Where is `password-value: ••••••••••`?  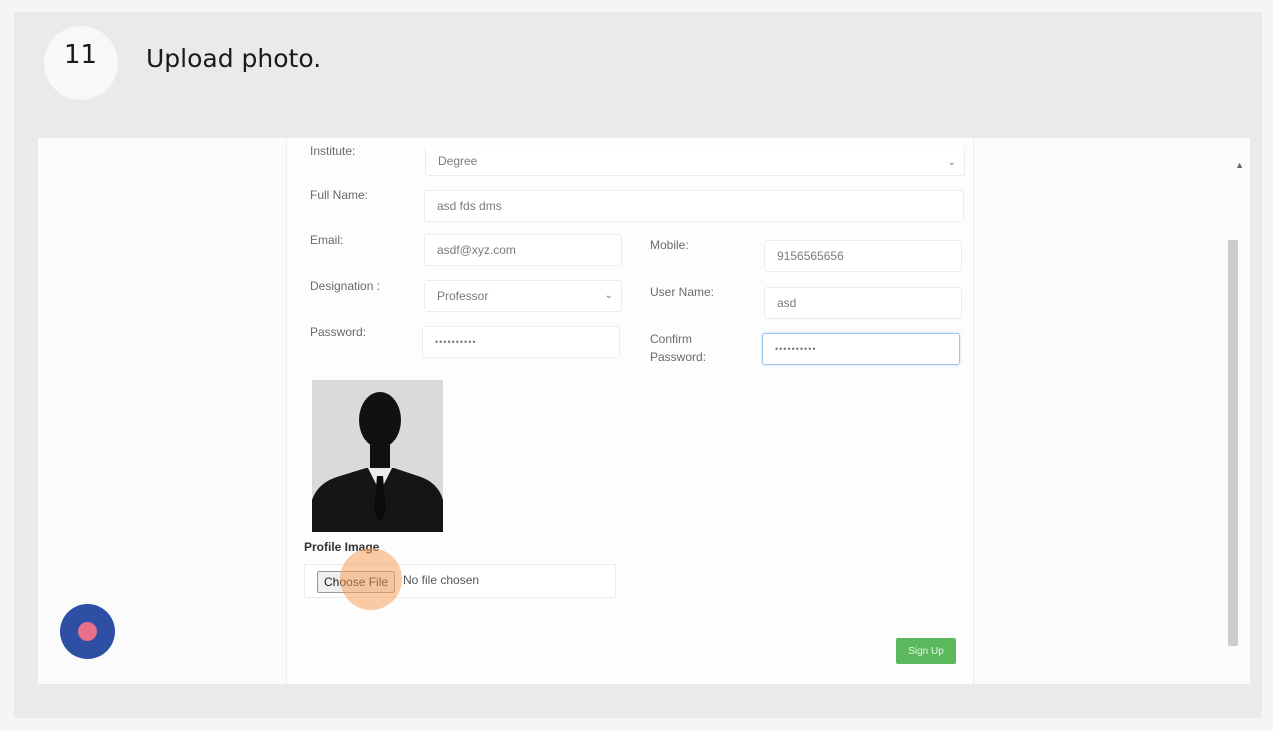
password-value: •••••••••• is located at coordinates (456, 342).